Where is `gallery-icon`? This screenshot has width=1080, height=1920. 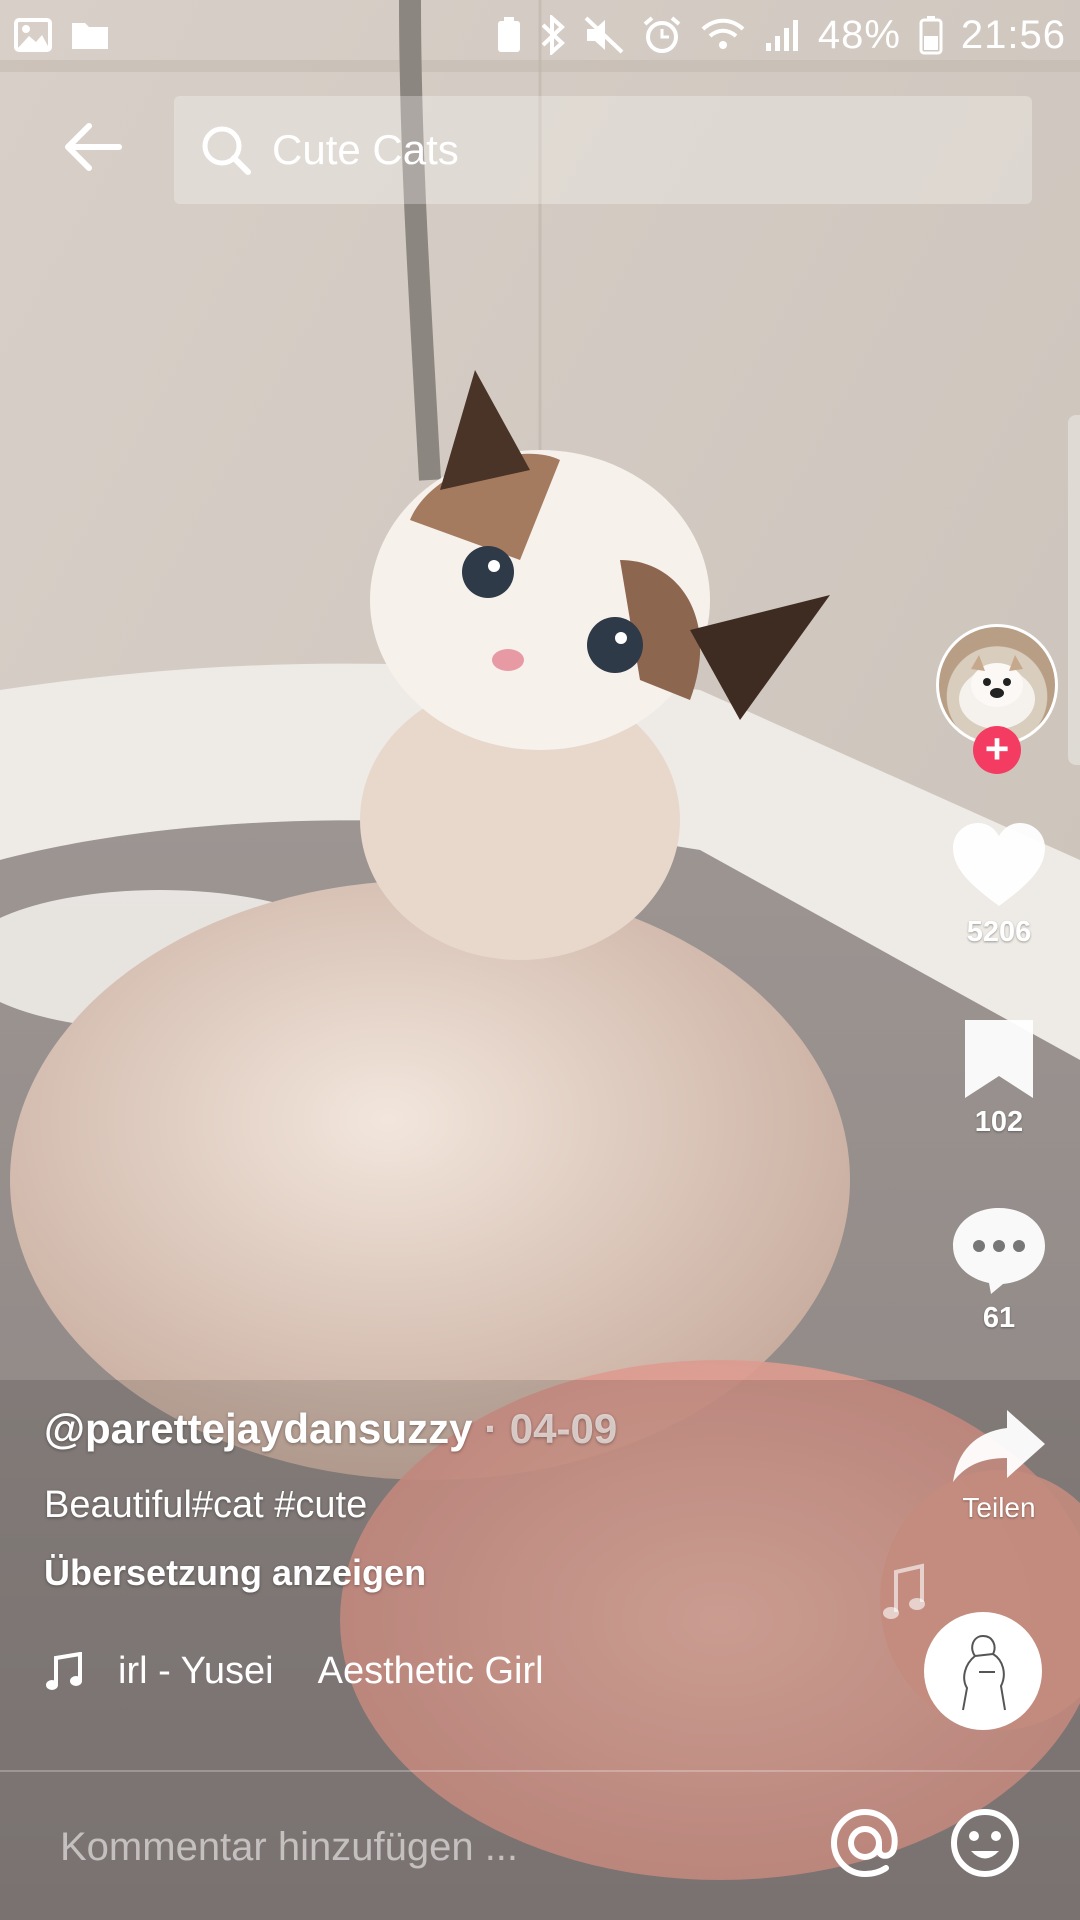
gallery-icon is located at coordinates (33, 35).